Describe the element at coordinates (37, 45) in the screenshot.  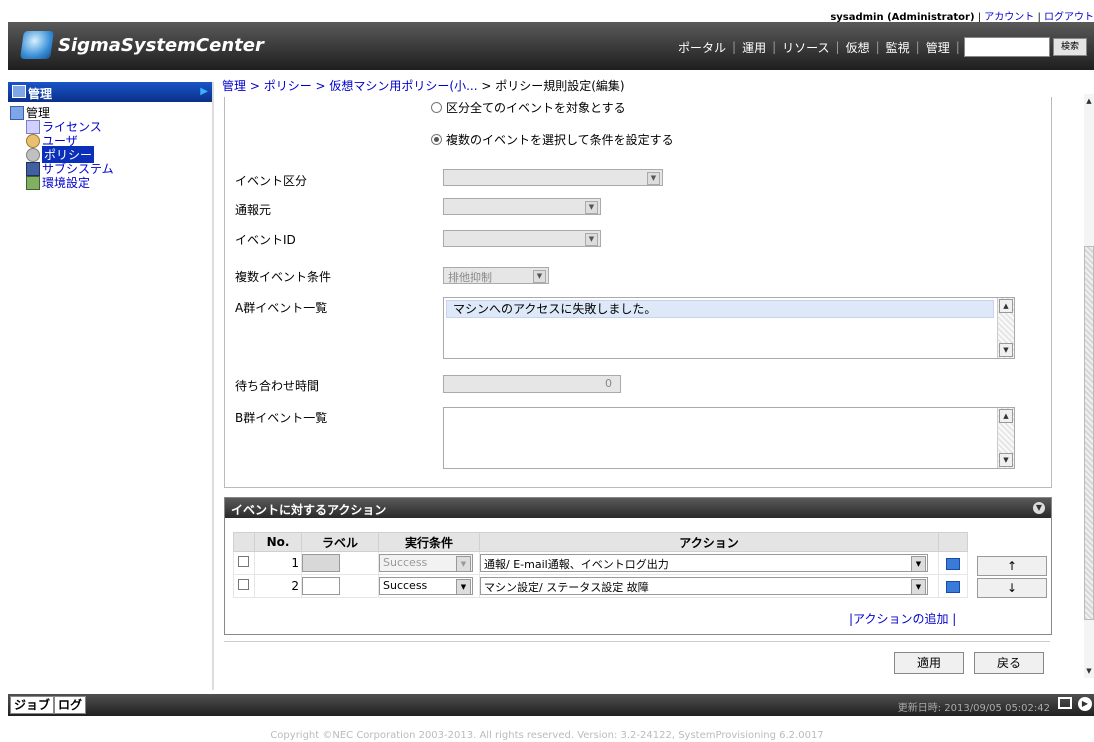
I see `logo-cube-icon` at that location.